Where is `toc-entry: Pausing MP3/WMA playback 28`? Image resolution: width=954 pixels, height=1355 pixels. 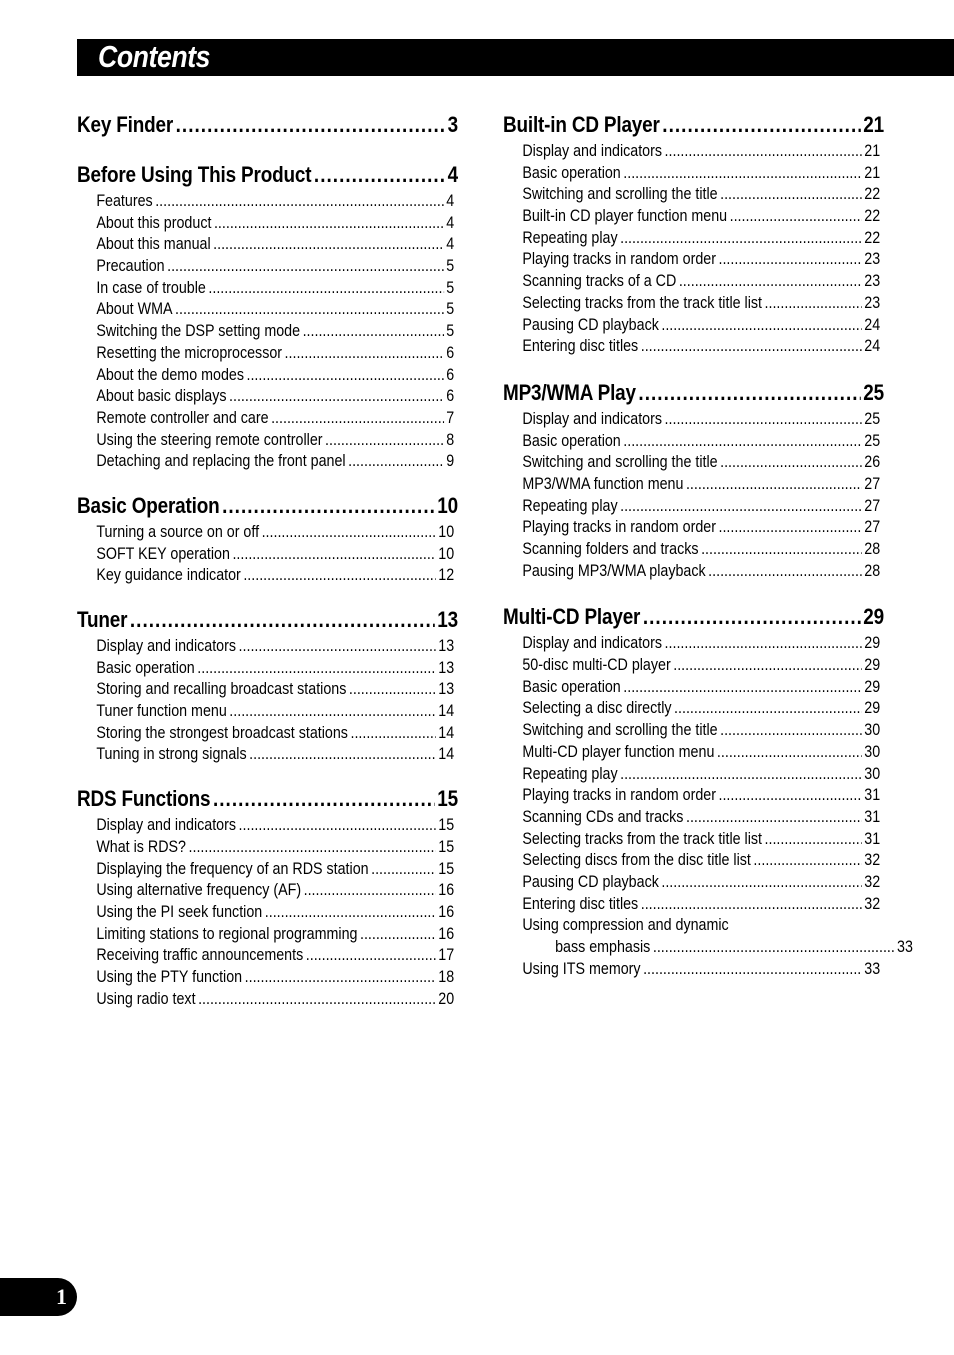
toc-entry: Pausing MP3/WMA playback 28 is located at coordinates (691, 571).